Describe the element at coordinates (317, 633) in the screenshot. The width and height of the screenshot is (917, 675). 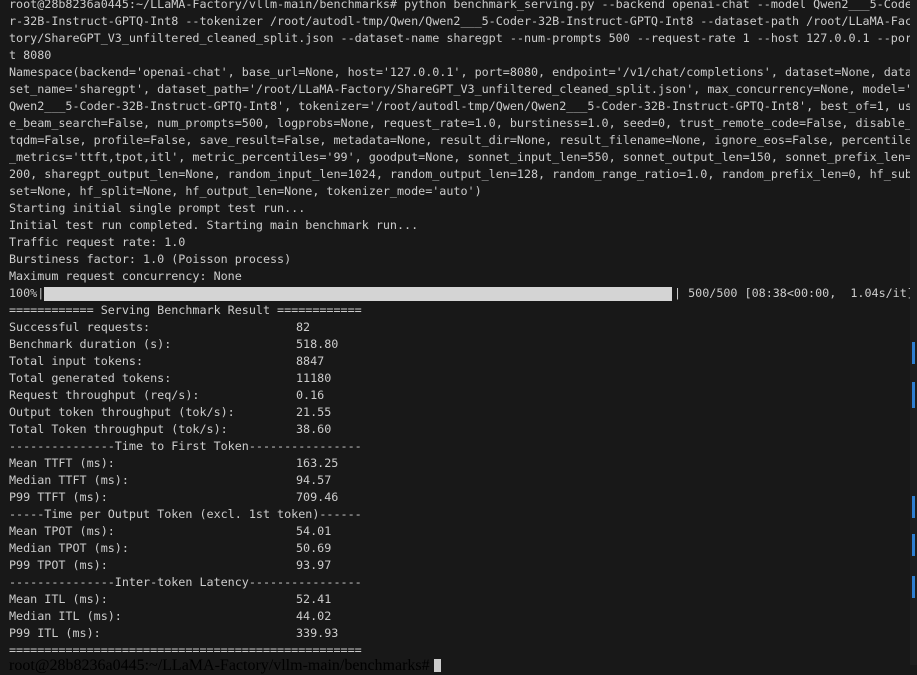
I see `metric-value: 339.93` at that location.